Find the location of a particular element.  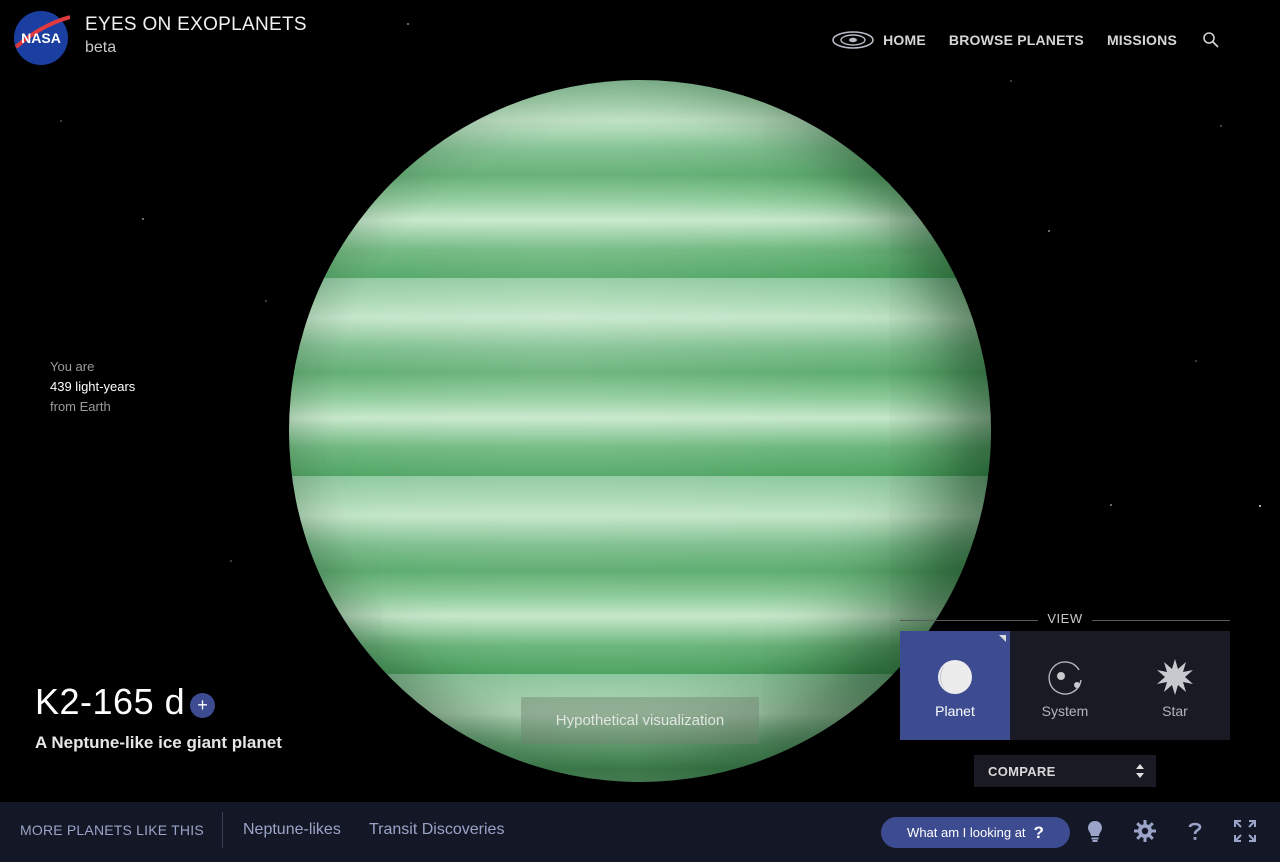

fullscreen-icon is located at coordinates (1245, 831).